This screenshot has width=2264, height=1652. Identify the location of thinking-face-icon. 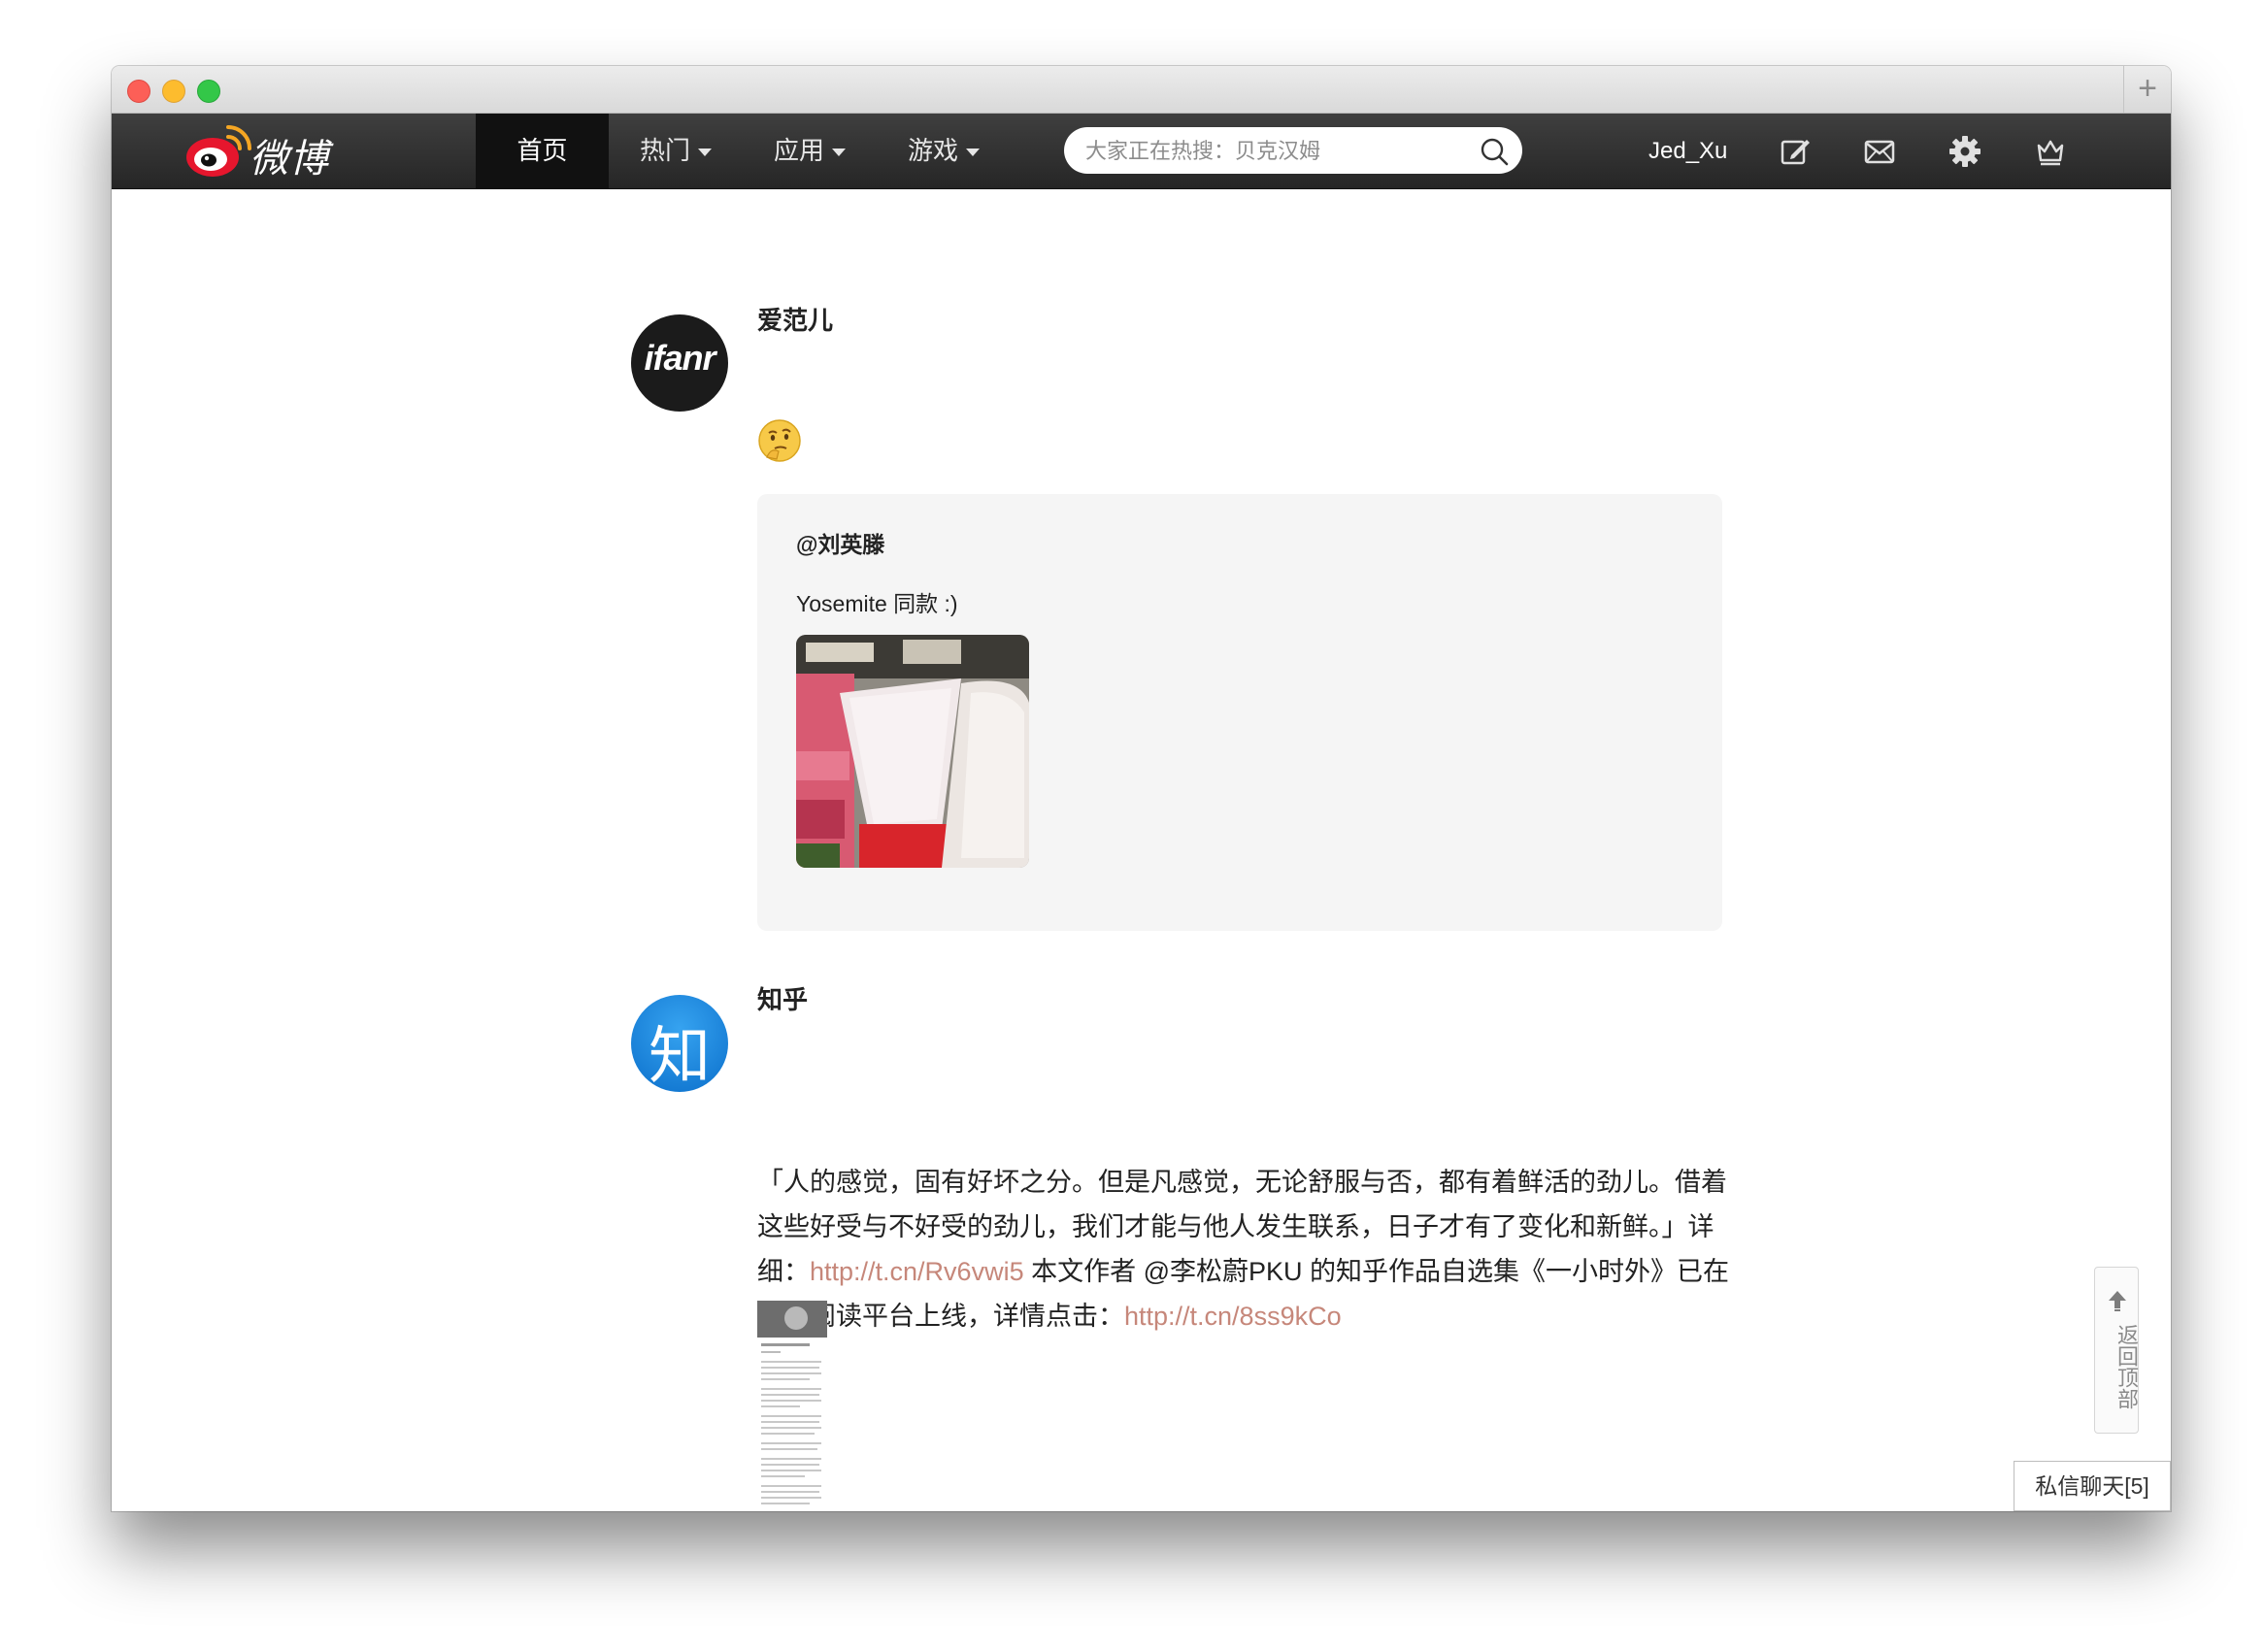
(780, 440).